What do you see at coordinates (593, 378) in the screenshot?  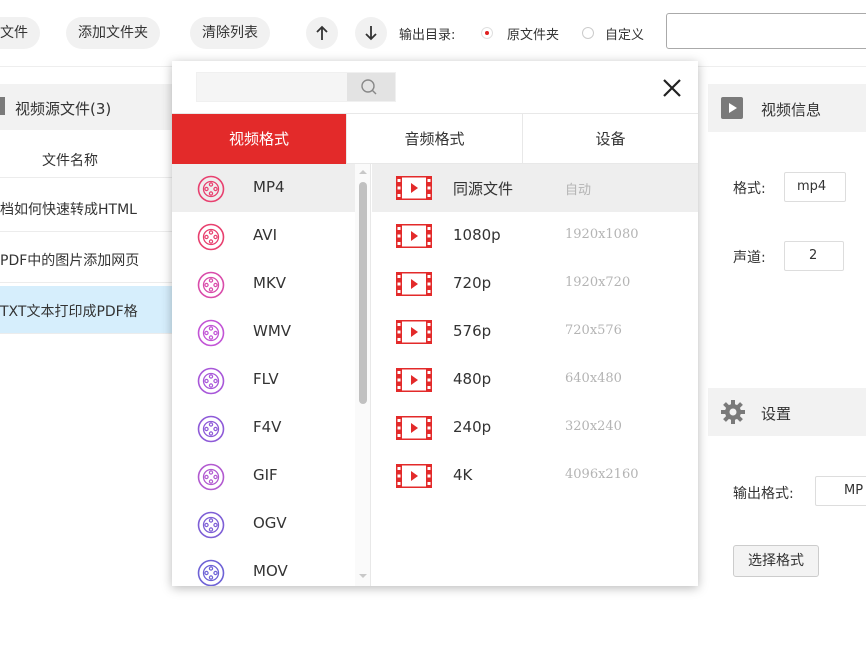 I see `resolution-dimensions: 640x480` at bounding box center [593, 378].